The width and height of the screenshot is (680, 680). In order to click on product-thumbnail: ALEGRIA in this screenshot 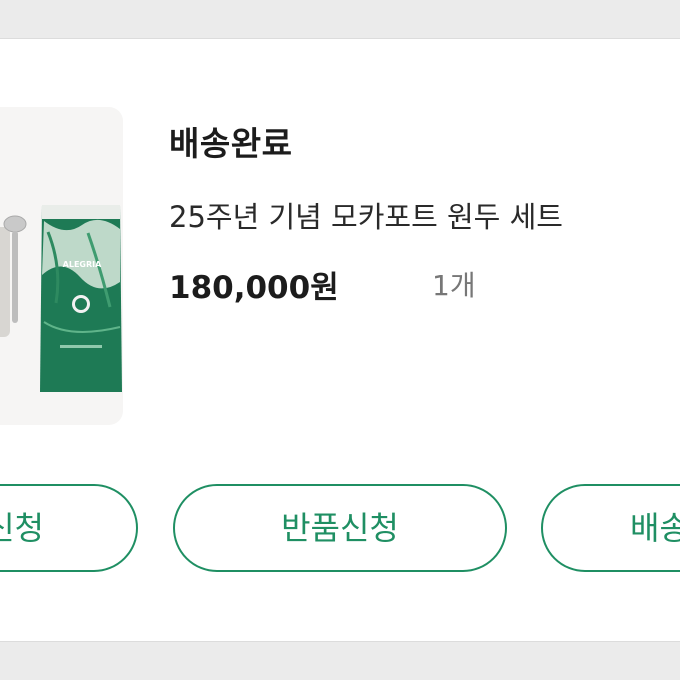, I will do `click(61, 266)`.